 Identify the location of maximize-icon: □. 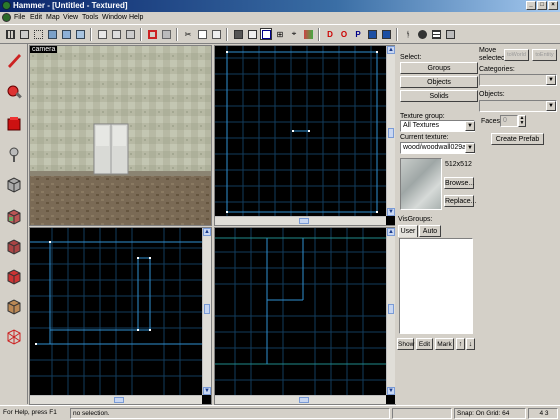
(542, 5).